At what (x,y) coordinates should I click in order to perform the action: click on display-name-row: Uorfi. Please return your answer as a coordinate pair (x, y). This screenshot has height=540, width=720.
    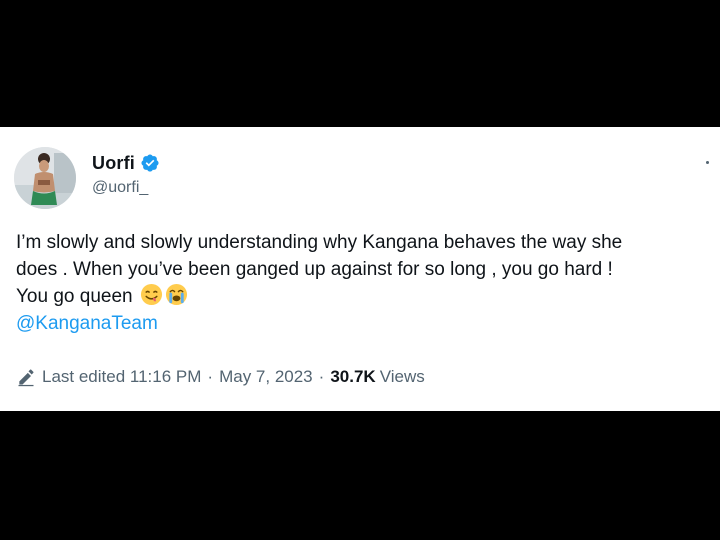
    Looking at the image, I should click on (126, 163).